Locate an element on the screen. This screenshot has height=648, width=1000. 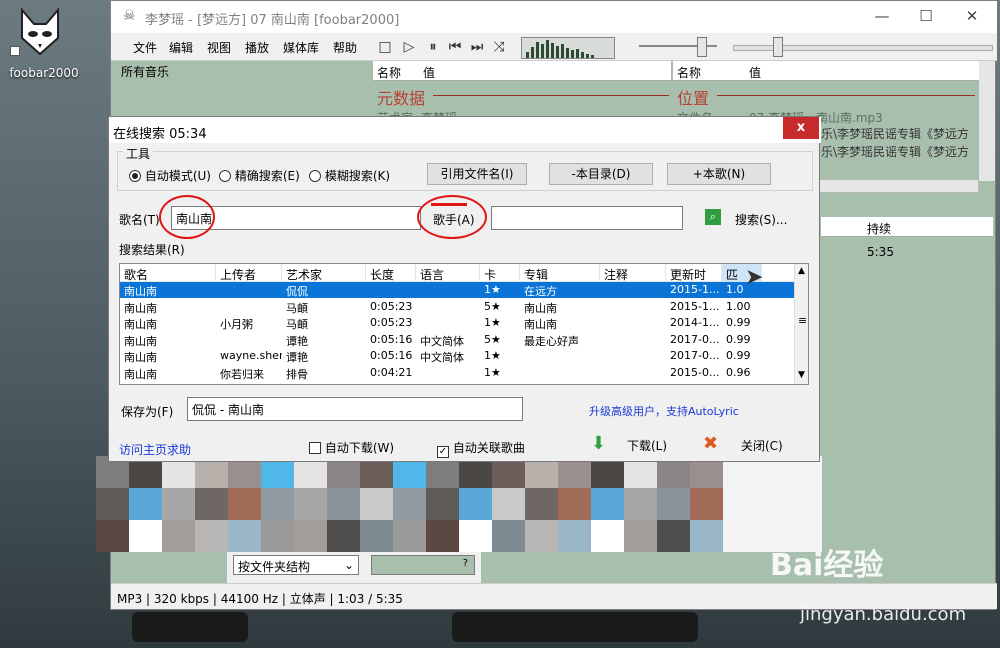
tools-group-label: 工具 is located at coordinates (138, 153).